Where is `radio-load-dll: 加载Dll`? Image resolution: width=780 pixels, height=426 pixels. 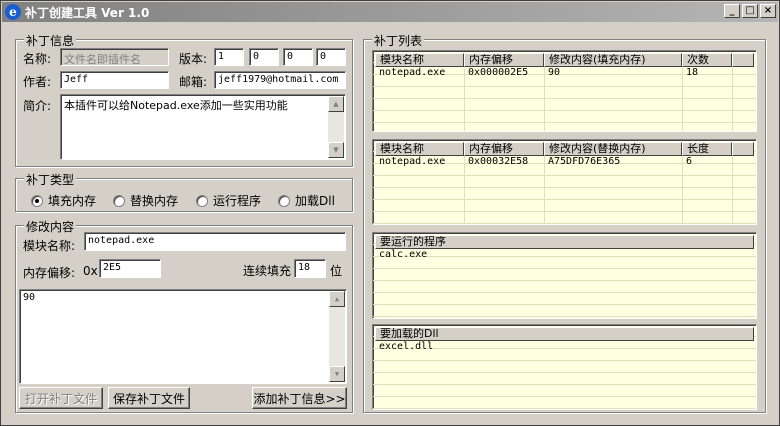
radio-load-dll: 加载Dll is located at coordinates (306, 200).